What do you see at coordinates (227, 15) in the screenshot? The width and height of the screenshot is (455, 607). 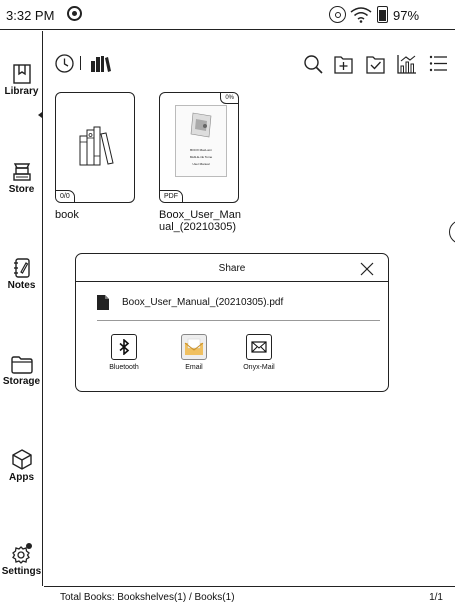 I see `status-bar: 3:32 PM 97%` at bounding box center [227, 15].